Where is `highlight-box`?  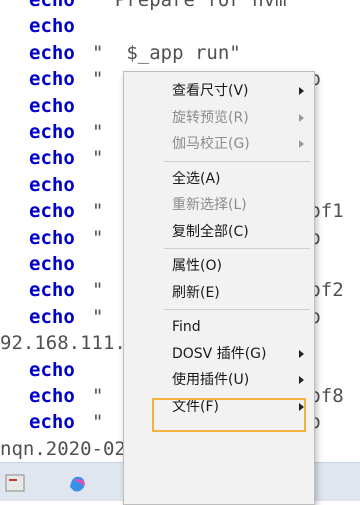
highlight-box is located at coordinates (229, 415).